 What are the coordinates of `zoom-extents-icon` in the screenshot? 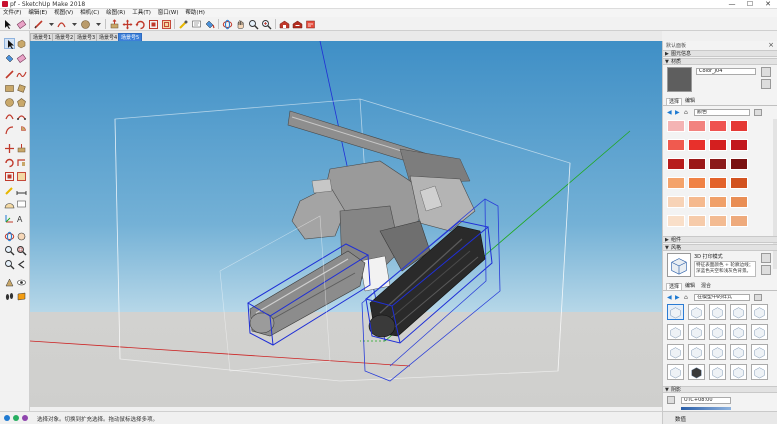 It's located at (266, 24).